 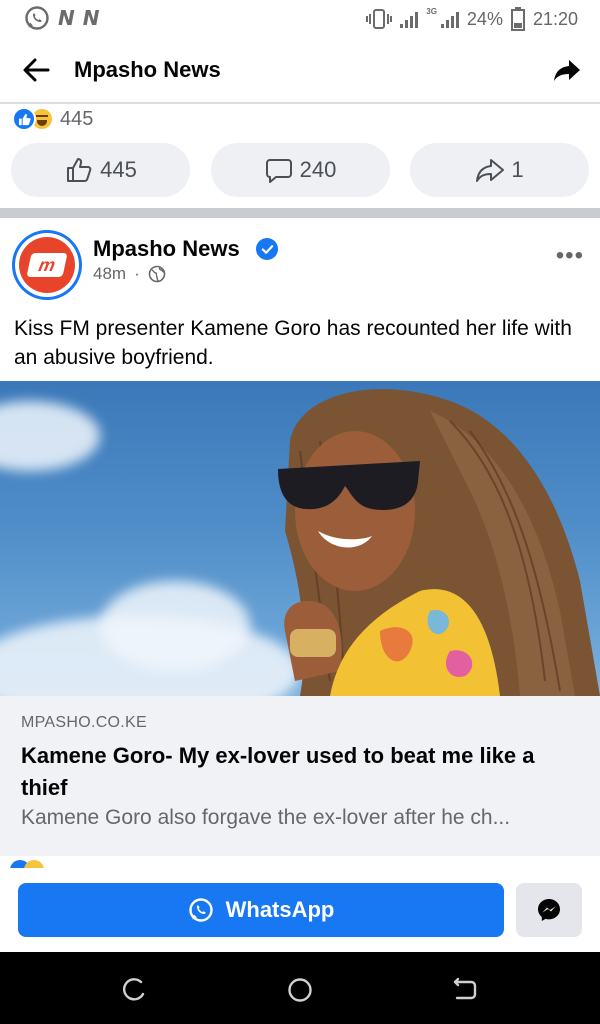 What do you see at coordinates (166, 249) in the screenshot?
I see `poster-name: Mpasho News` at bounding box center [166, 249].